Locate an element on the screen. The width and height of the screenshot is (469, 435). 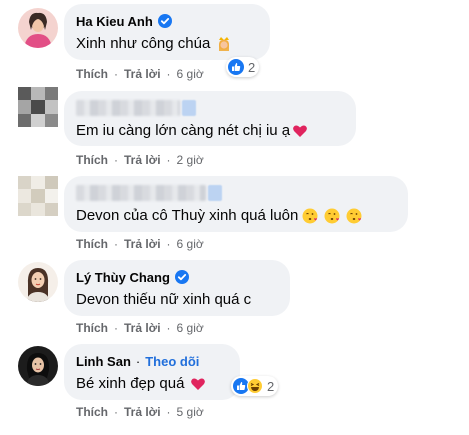
comment-actions: Thích · Trả lời · 5 giờ is located at coordinates (140, 412).